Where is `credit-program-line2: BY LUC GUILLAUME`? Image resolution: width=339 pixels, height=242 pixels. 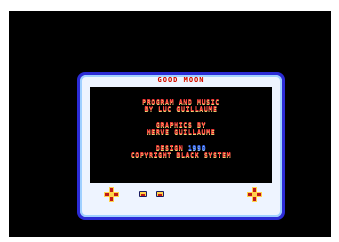 credit-program-line2: BY LUC GUILLAUME is located at coordinates (181, 109).